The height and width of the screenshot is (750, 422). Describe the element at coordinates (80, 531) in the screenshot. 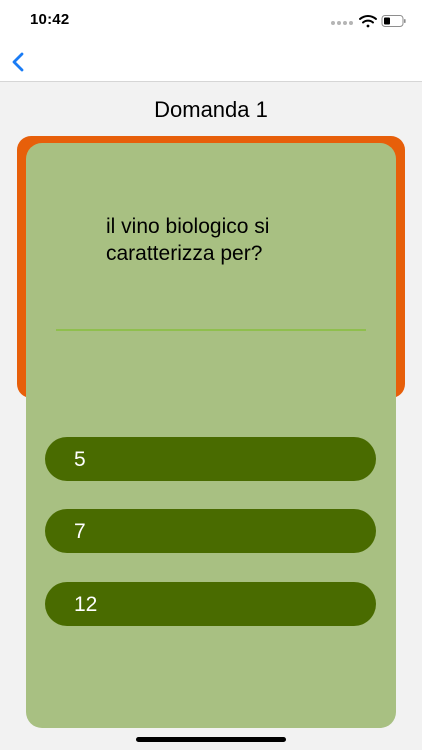

I see `answer-label: 7` at that location.